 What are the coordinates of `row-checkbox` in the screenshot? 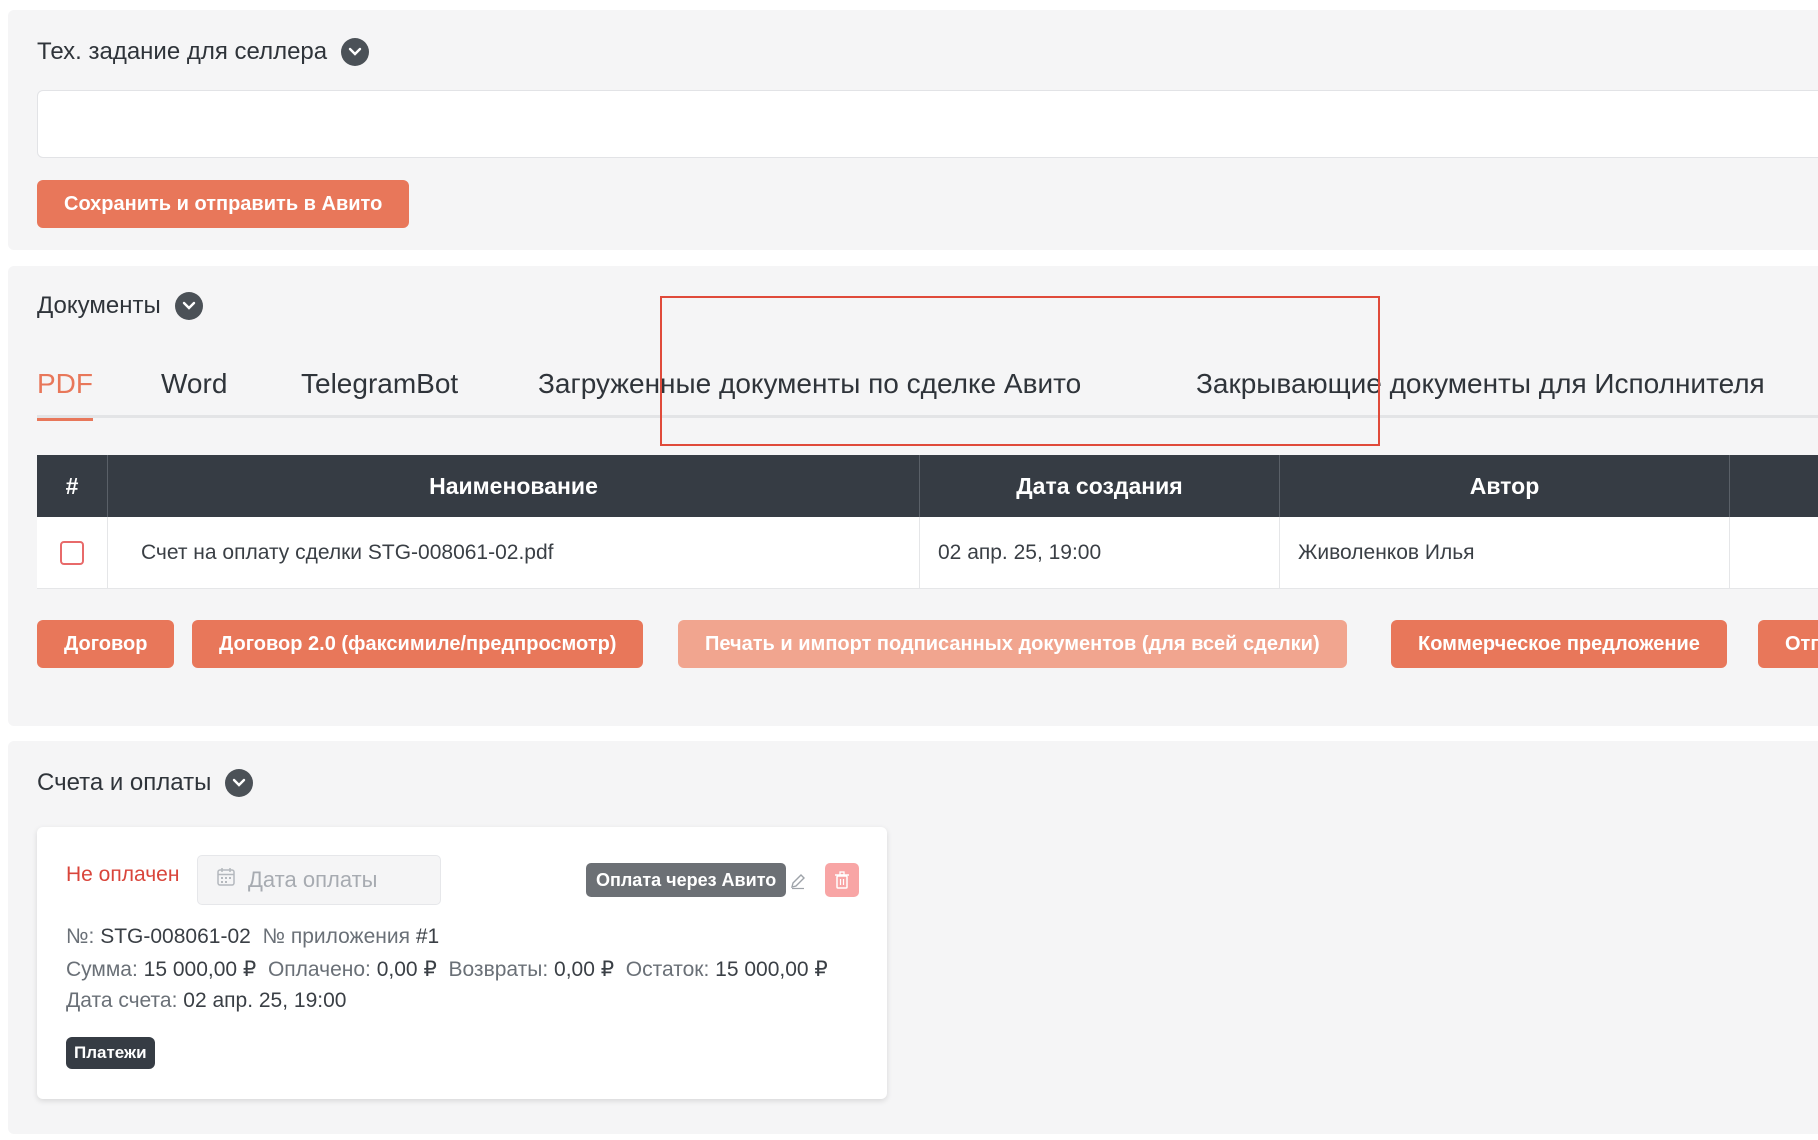 It's located at (72, 553).